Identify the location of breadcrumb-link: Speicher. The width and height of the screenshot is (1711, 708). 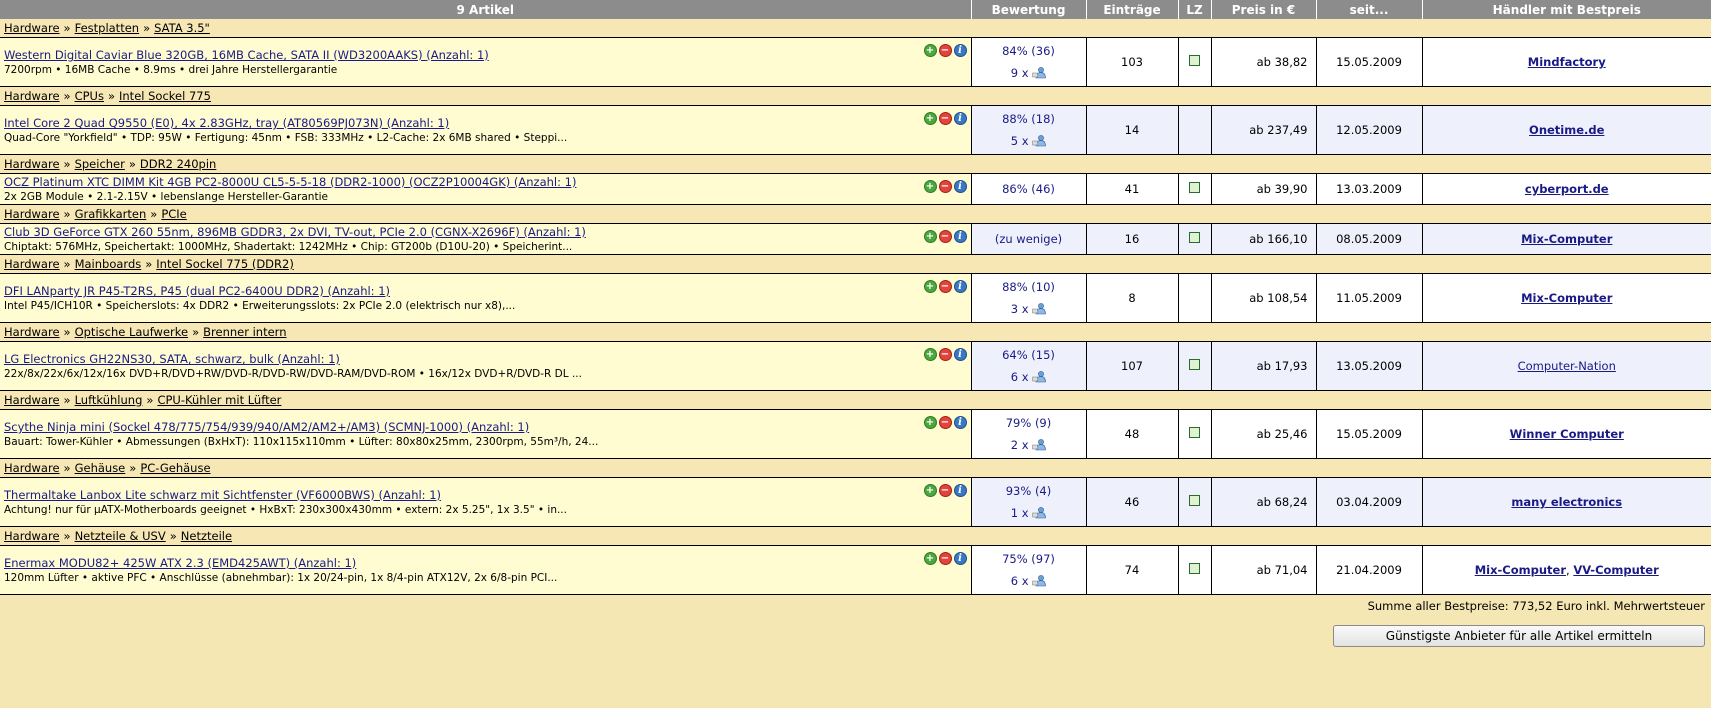
(100, 164).